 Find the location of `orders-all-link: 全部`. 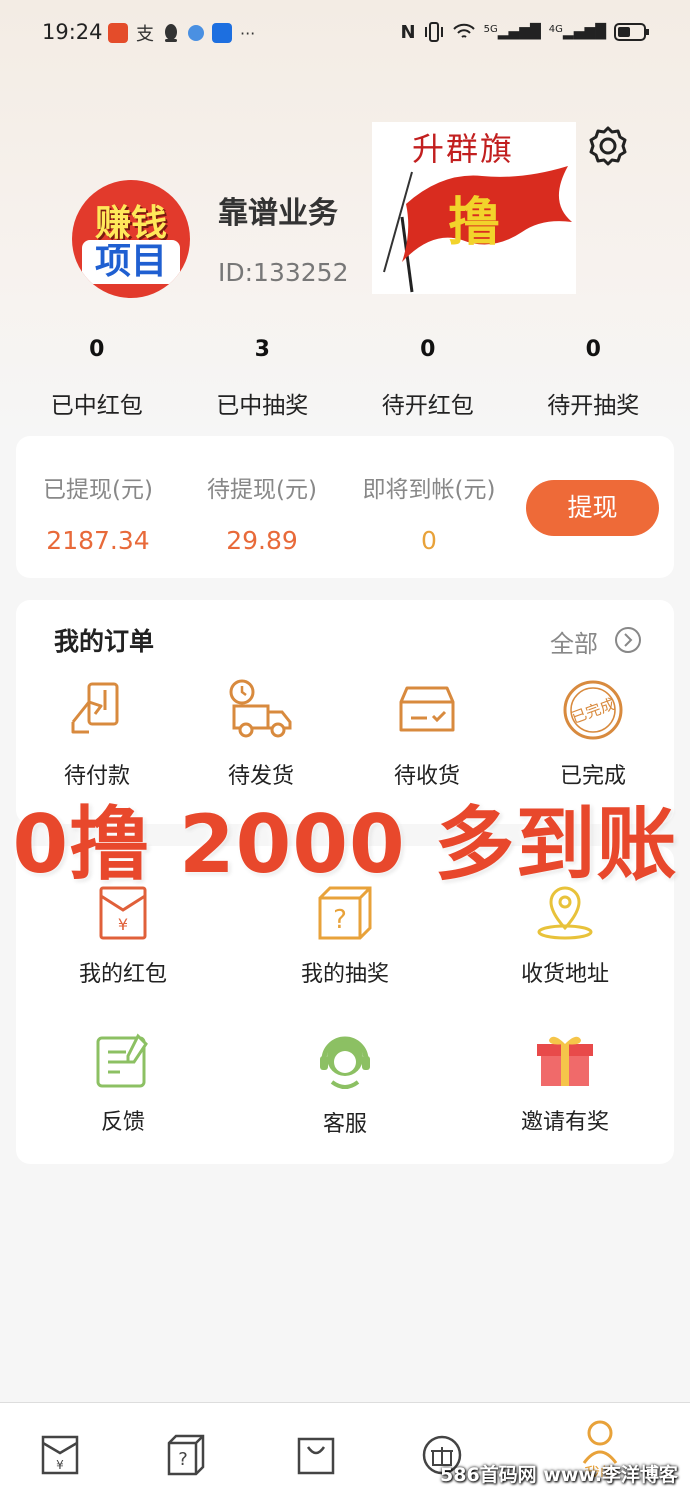

orders-all-link: 全部 is located at coordinates (574, 641).